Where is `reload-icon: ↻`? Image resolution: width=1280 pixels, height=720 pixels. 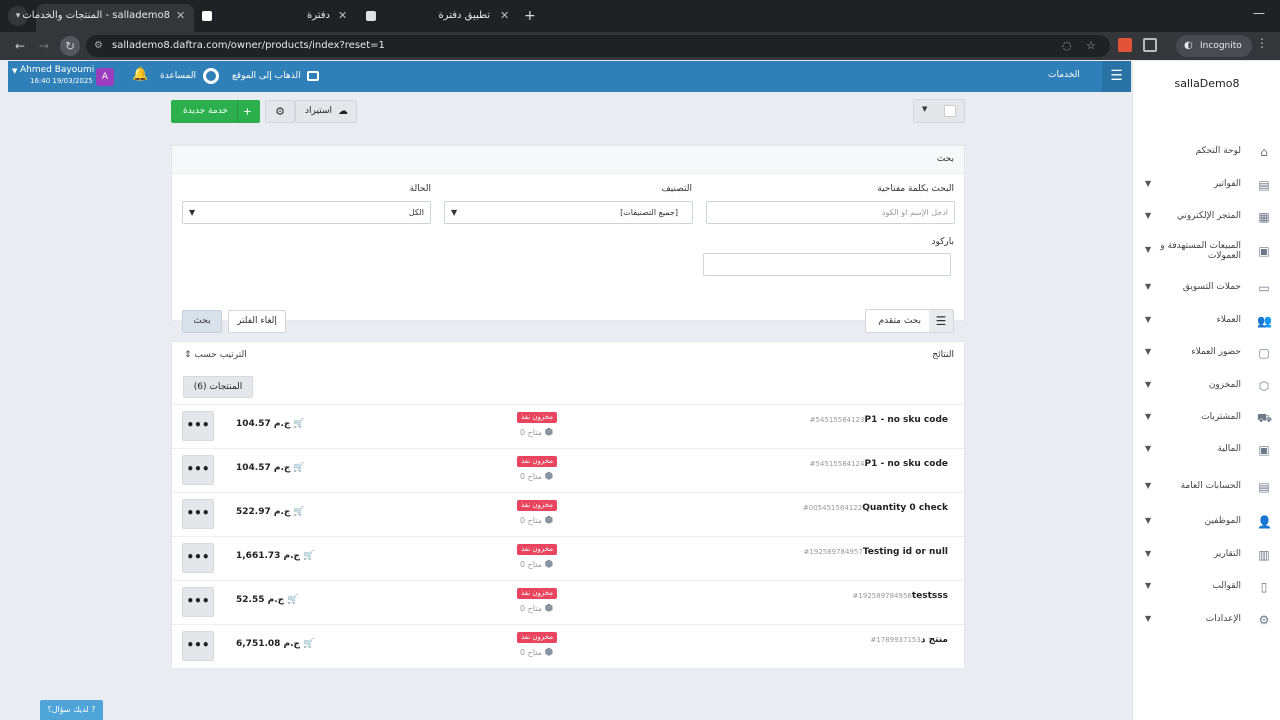 reload-icon: ↻ is located at coordinates (70, 46).